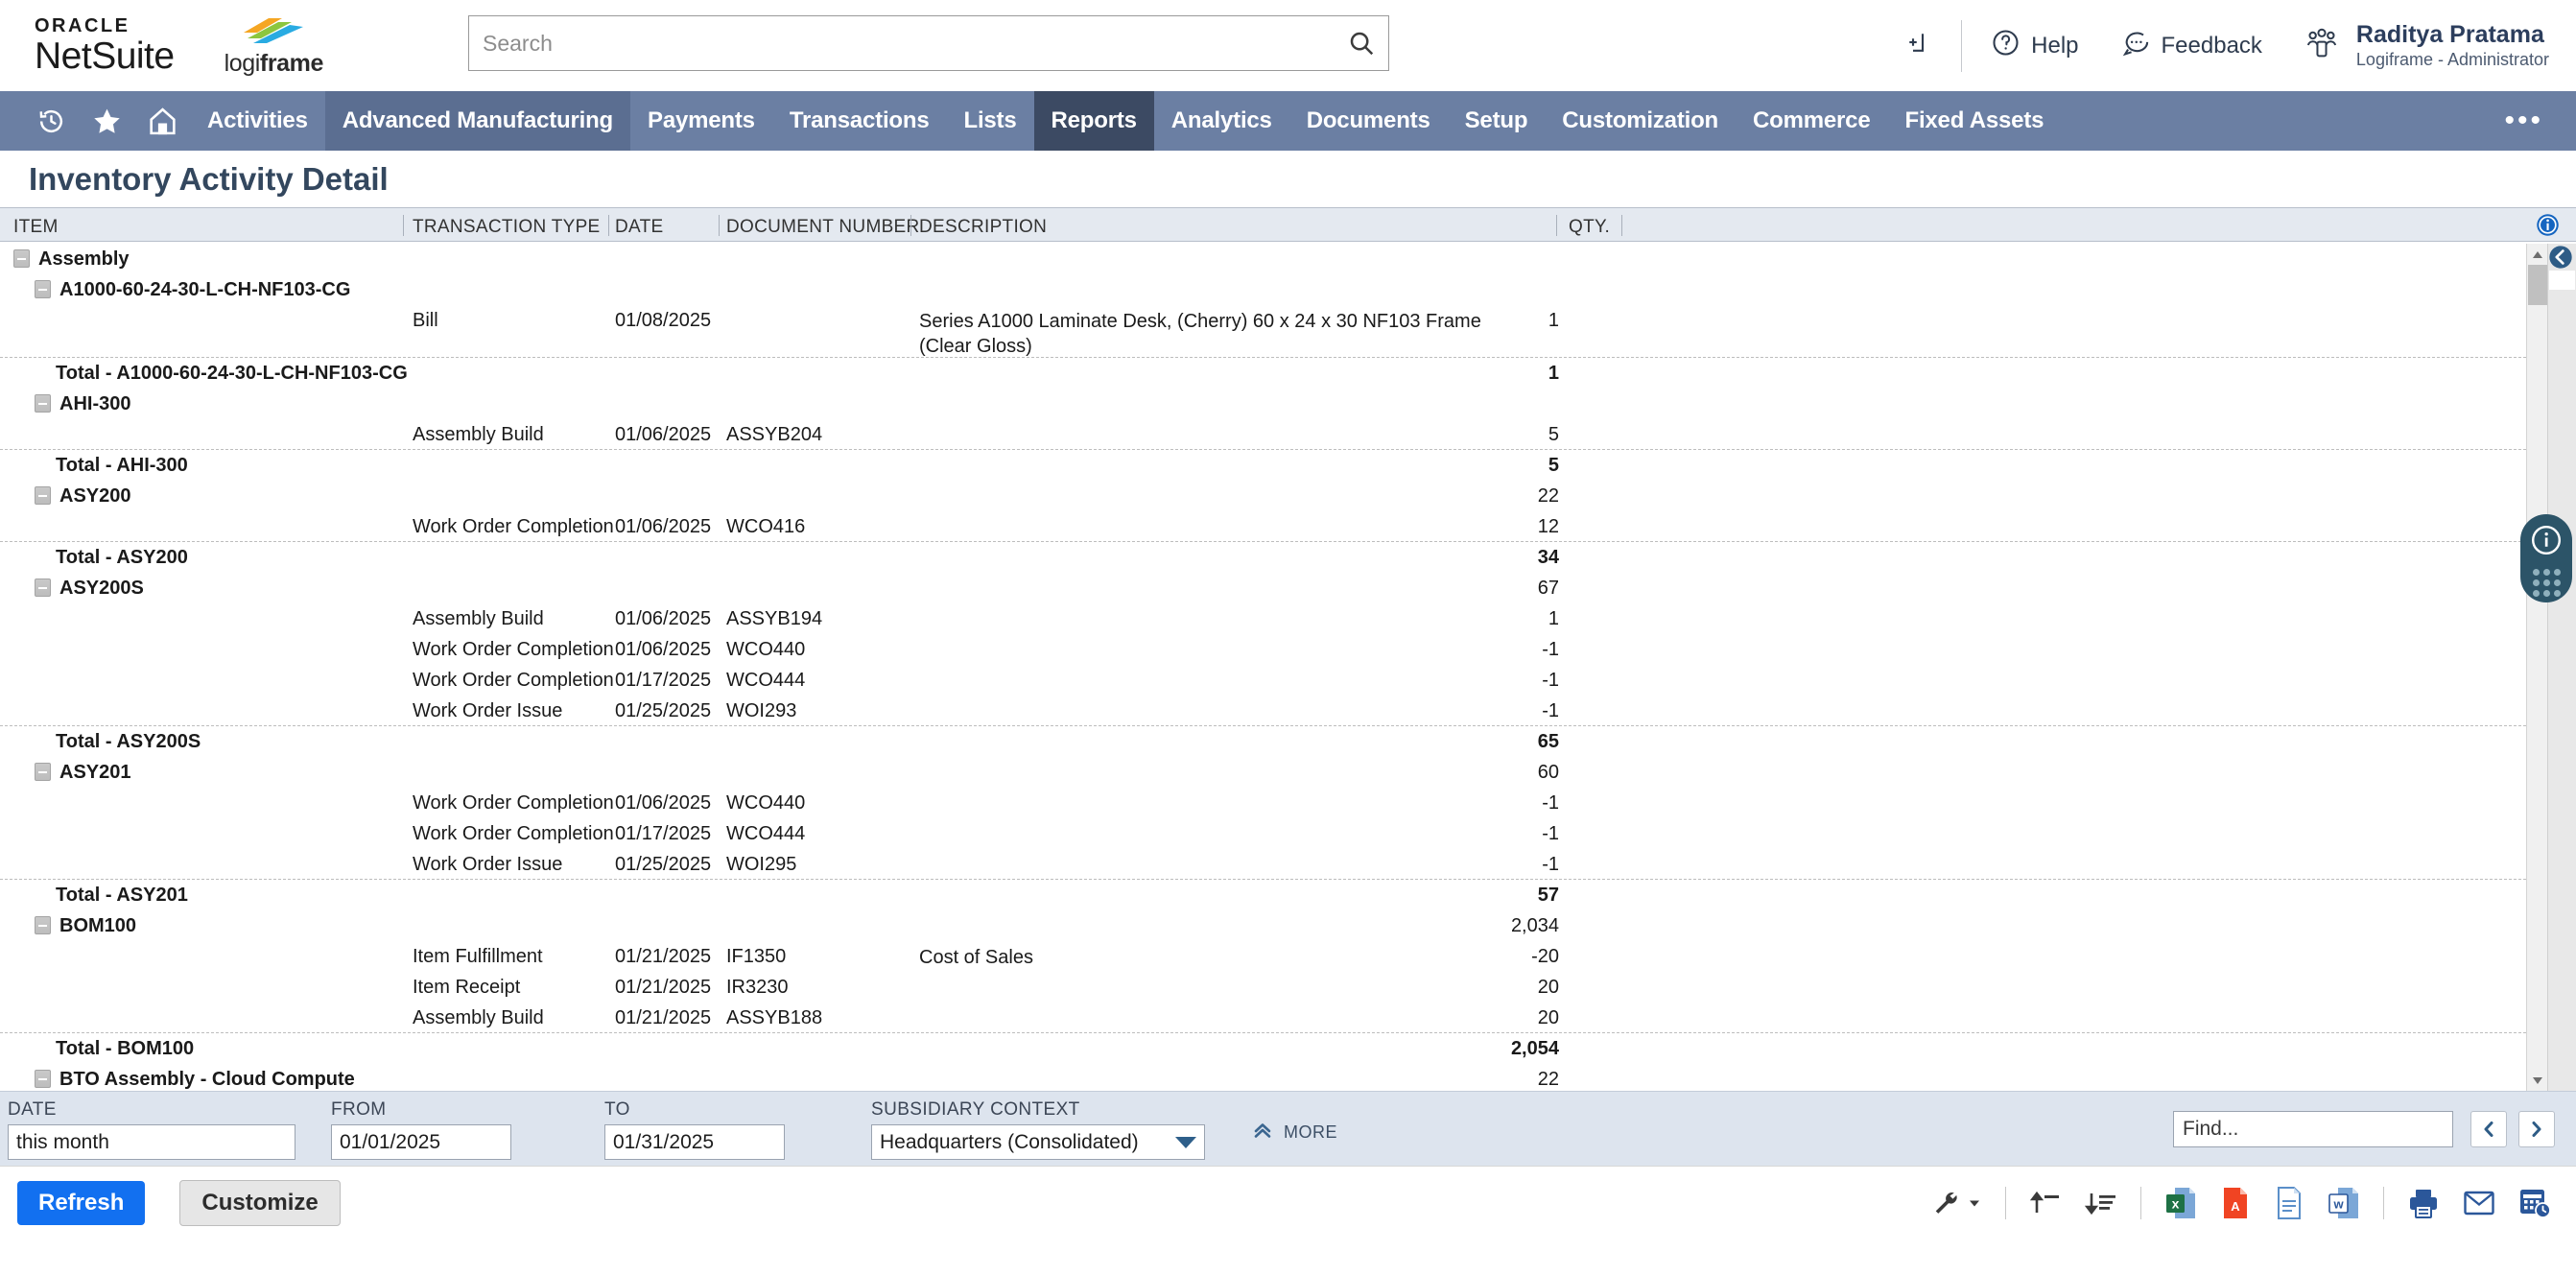 The width and height of the screenshot is (2576, 1275). What do you see at coordinates (2548, 228) in the screenshot?
I see `report-info-icon` at bounding box center [2548, 228].